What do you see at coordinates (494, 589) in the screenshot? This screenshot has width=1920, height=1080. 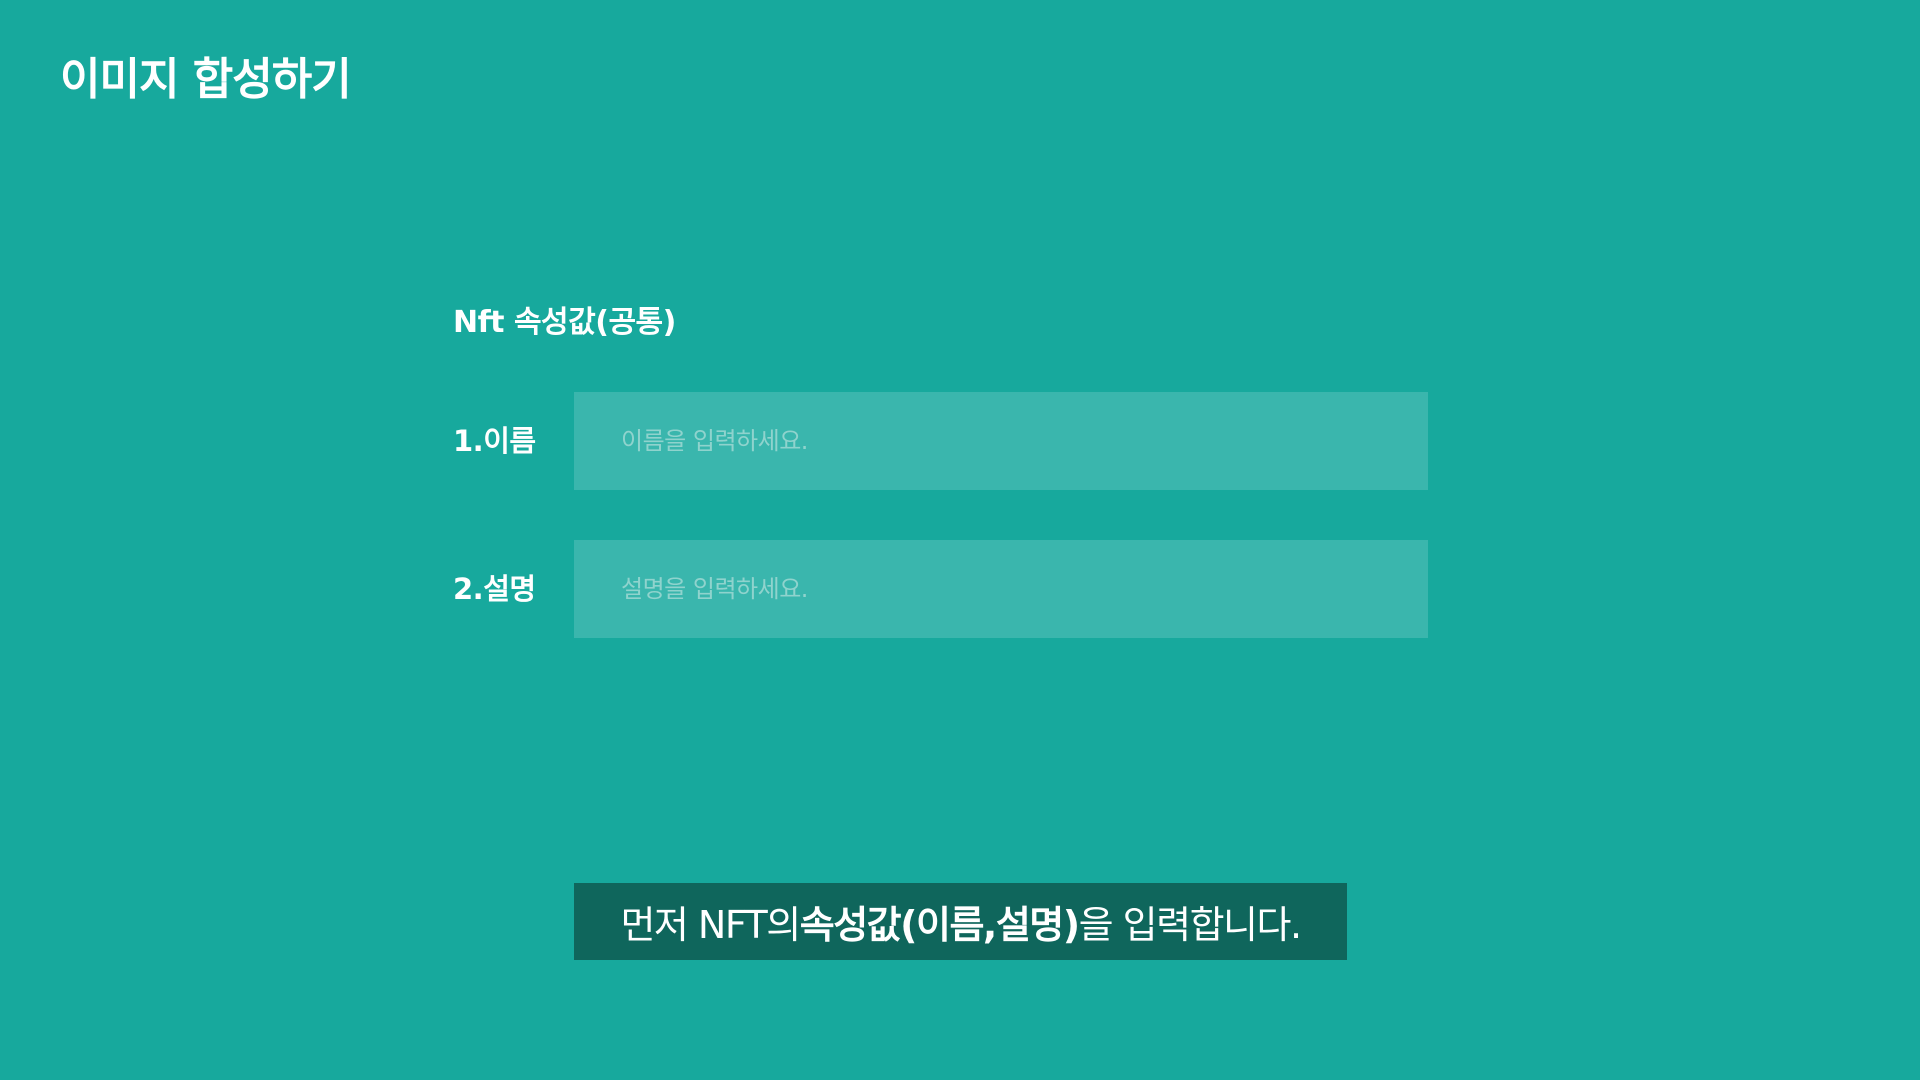 I see `description-field-label: 2.설명` at bounding box center [494, 589].